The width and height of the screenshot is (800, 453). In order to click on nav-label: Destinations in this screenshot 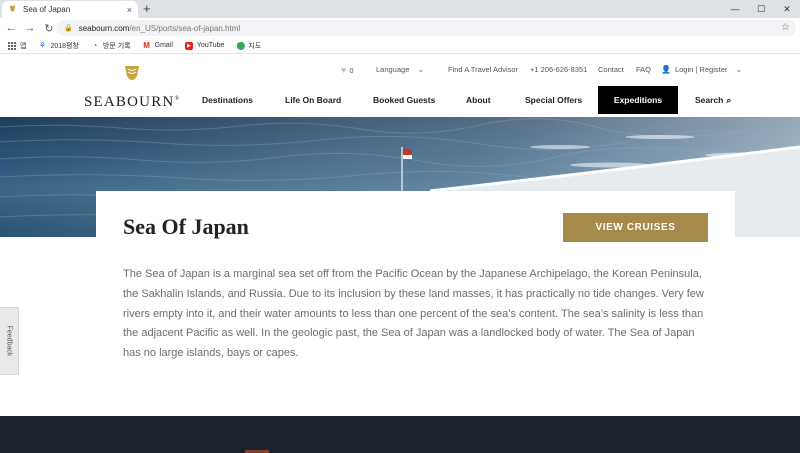, I will do `click(228, 100)`.